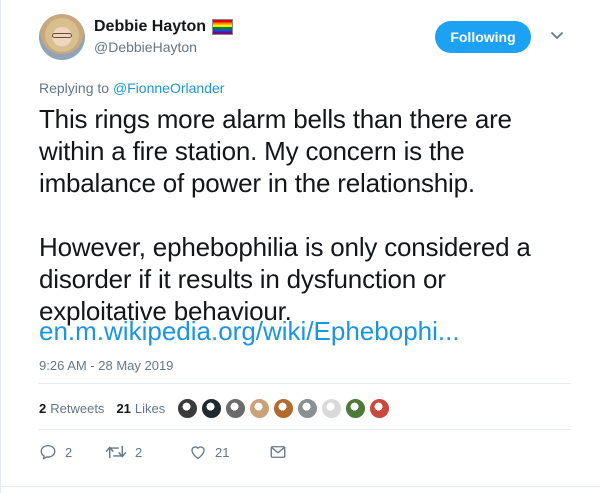 This screenshot has width=600, height=493. What do you see at coordinates (77, 408) in the screenshot?
I see `retweets-label: Retweets` at bounding box center [77, 408].